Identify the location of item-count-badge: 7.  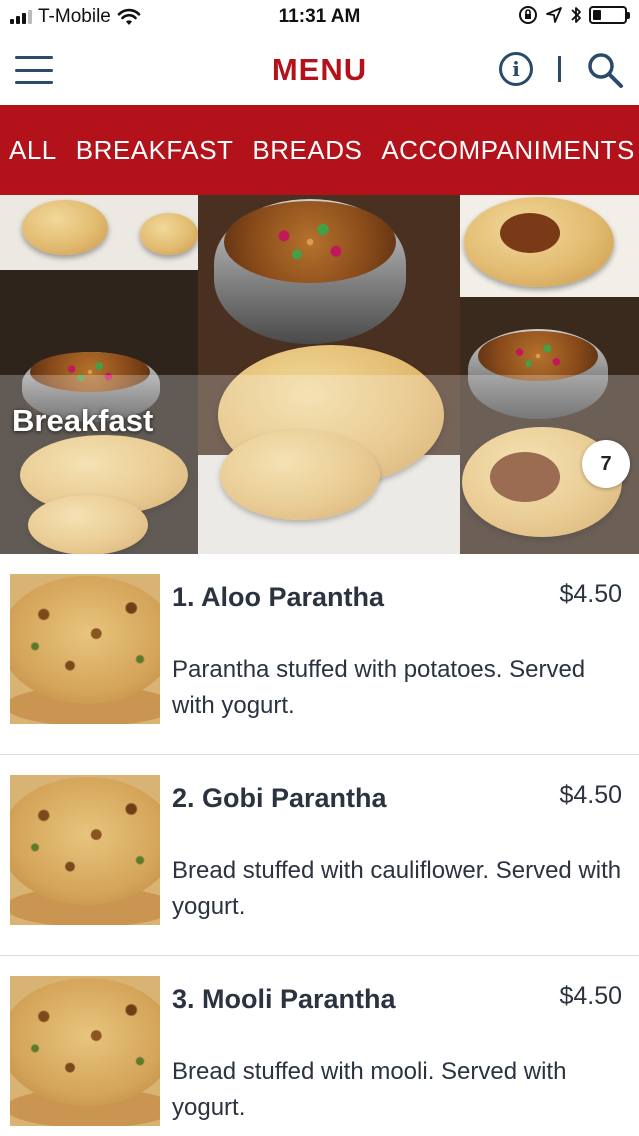
(606, 464).